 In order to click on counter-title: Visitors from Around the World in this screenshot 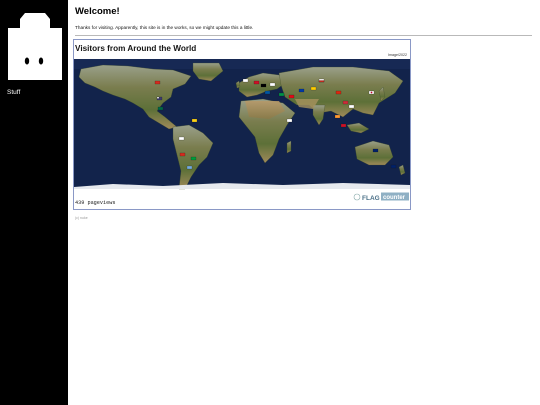, I will do `click(135, 48)`.